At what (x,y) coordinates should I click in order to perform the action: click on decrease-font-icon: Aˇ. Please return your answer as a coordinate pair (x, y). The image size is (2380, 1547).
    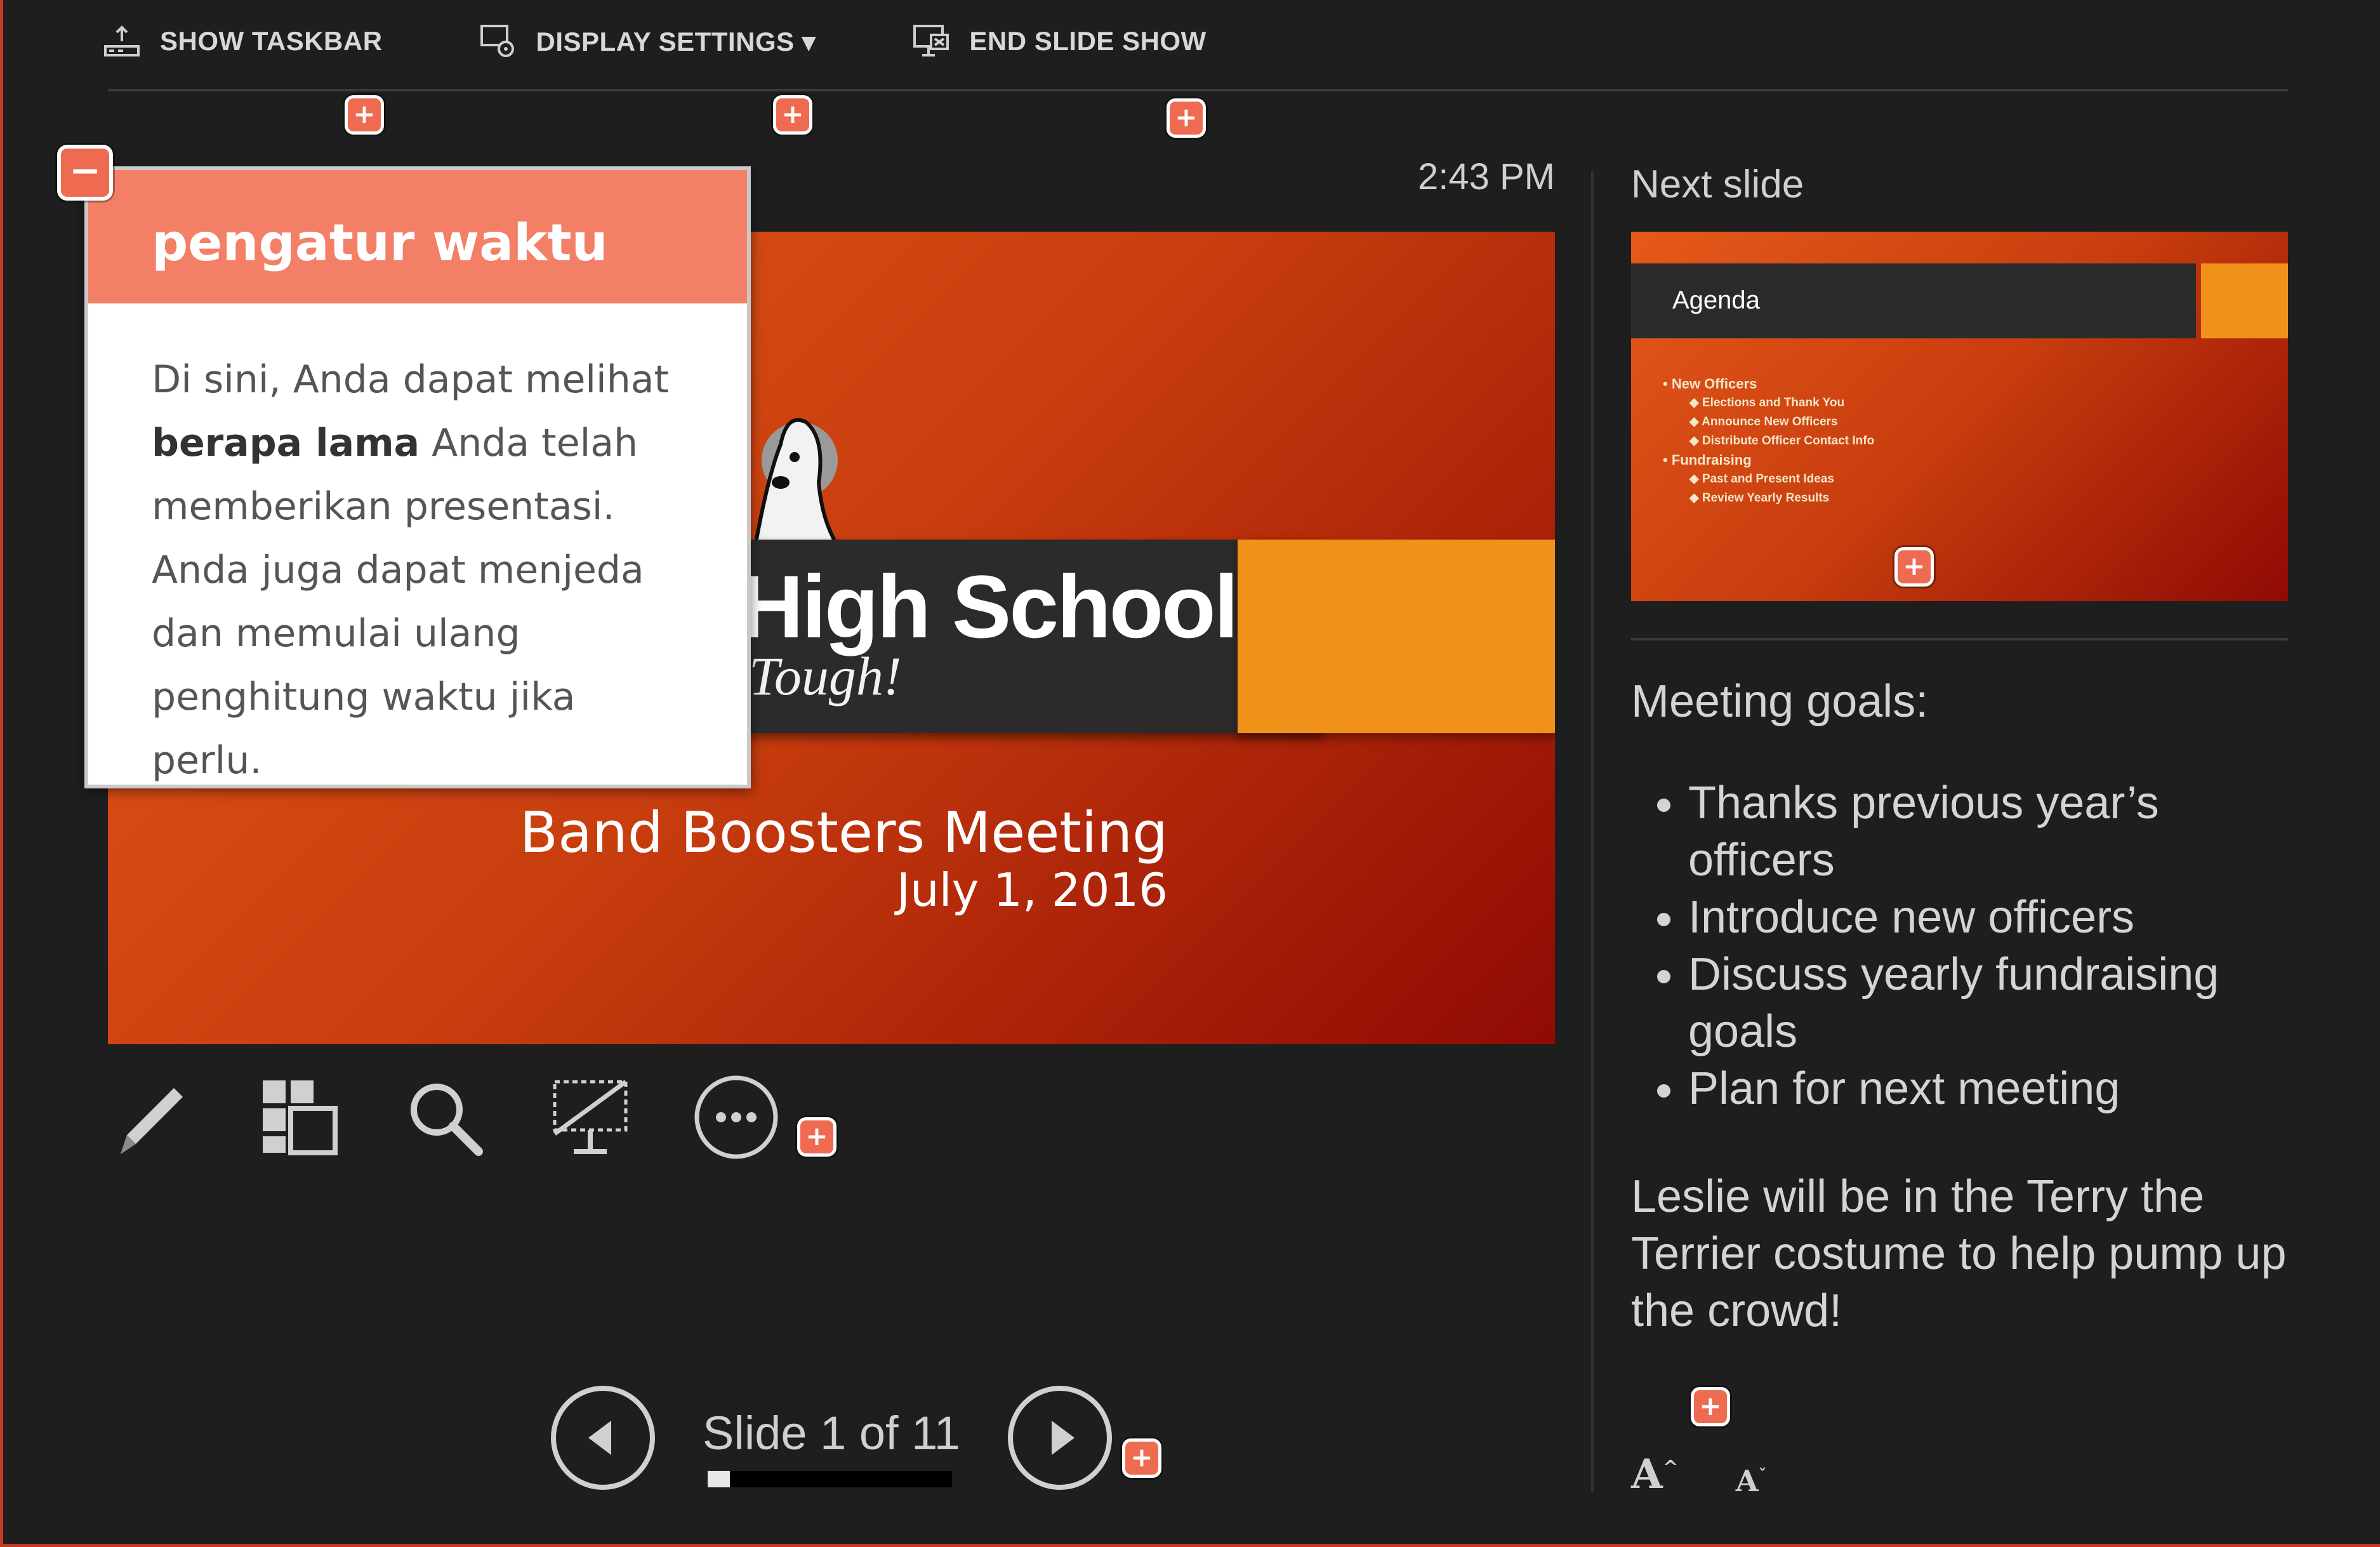
    Looking at the image, I should click on (1751, 1481).